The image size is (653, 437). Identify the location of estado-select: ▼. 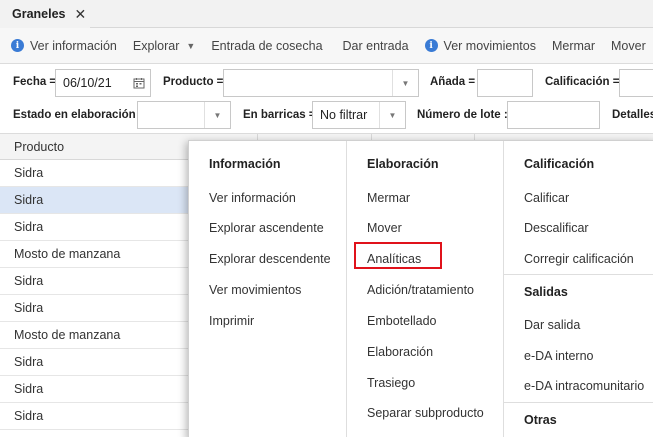
(184, 115).